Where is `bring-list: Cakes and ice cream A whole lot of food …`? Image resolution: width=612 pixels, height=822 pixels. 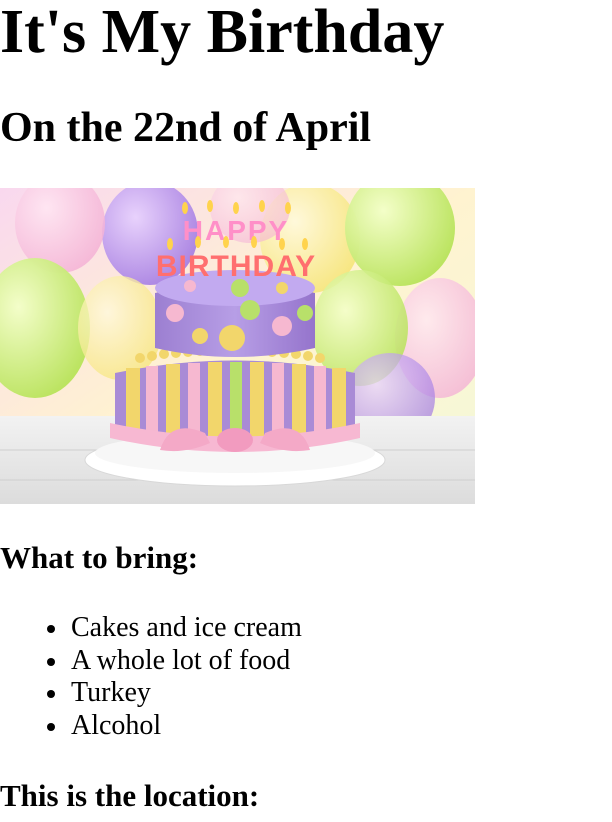 bring-list: Cakes and ice cream A whole lot of food … is located at coordinates (151, 677).